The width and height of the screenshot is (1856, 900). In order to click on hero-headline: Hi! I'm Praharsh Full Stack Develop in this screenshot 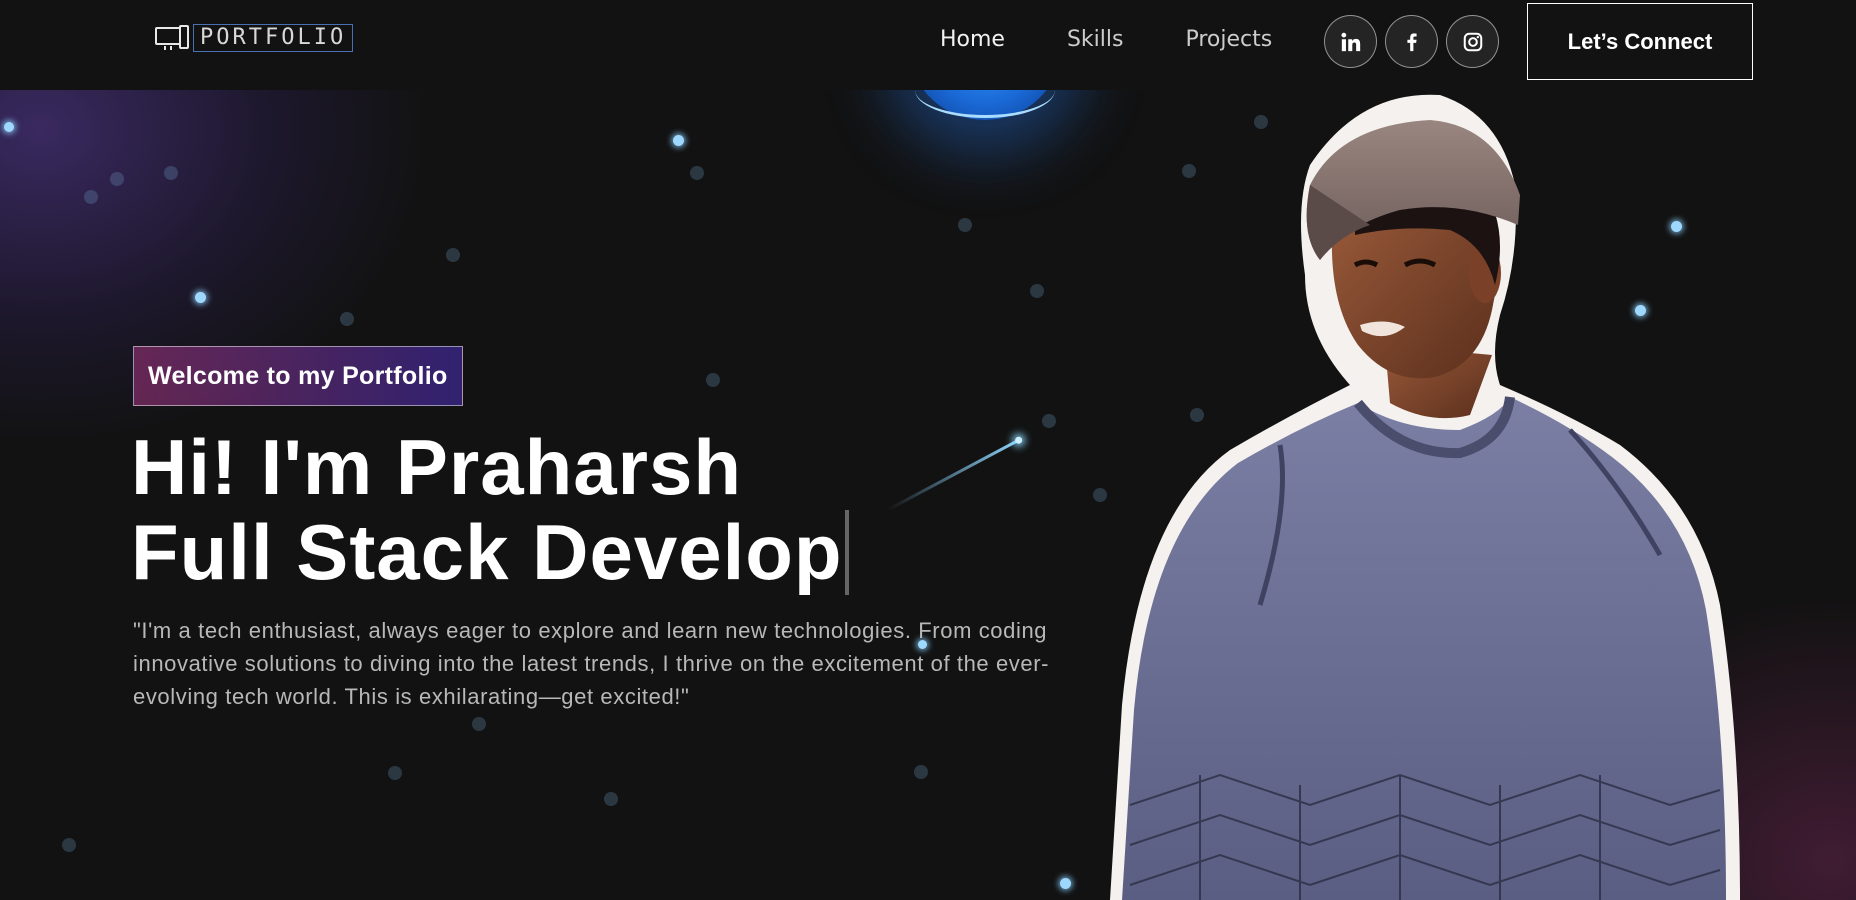, I will do `click(490, 510)`.